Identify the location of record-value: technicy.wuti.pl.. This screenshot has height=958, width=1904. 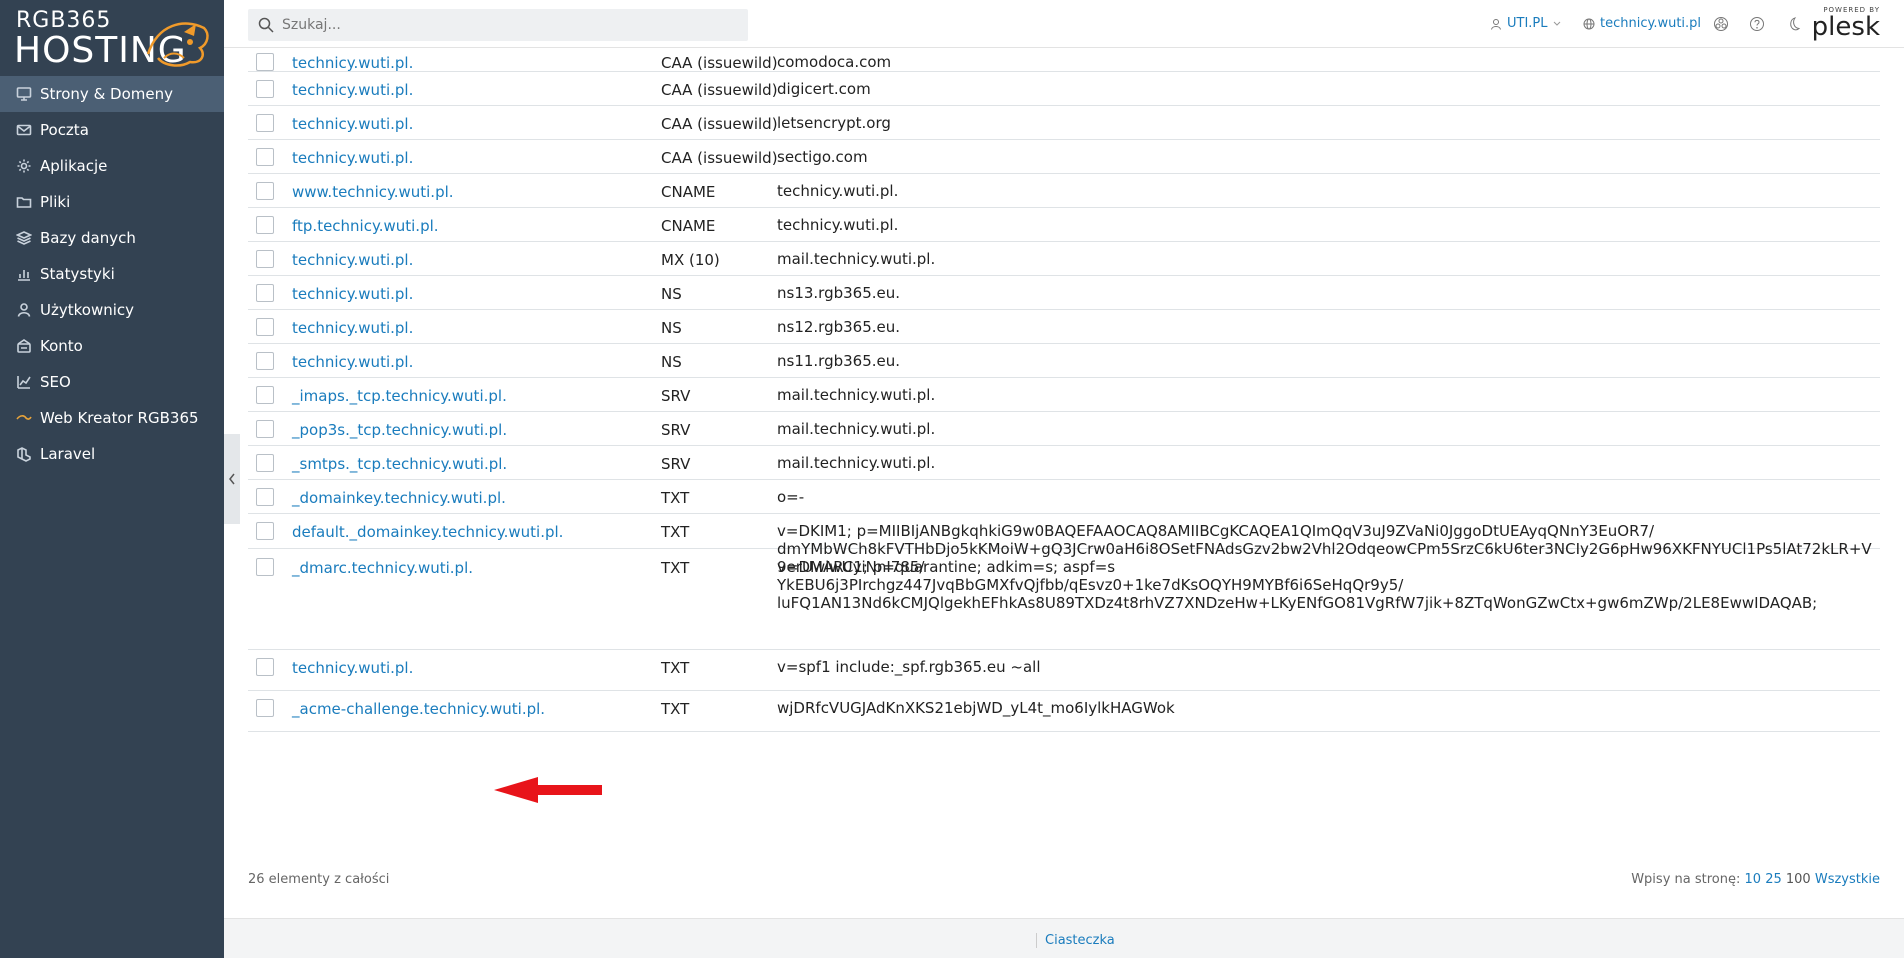
(838, 191).